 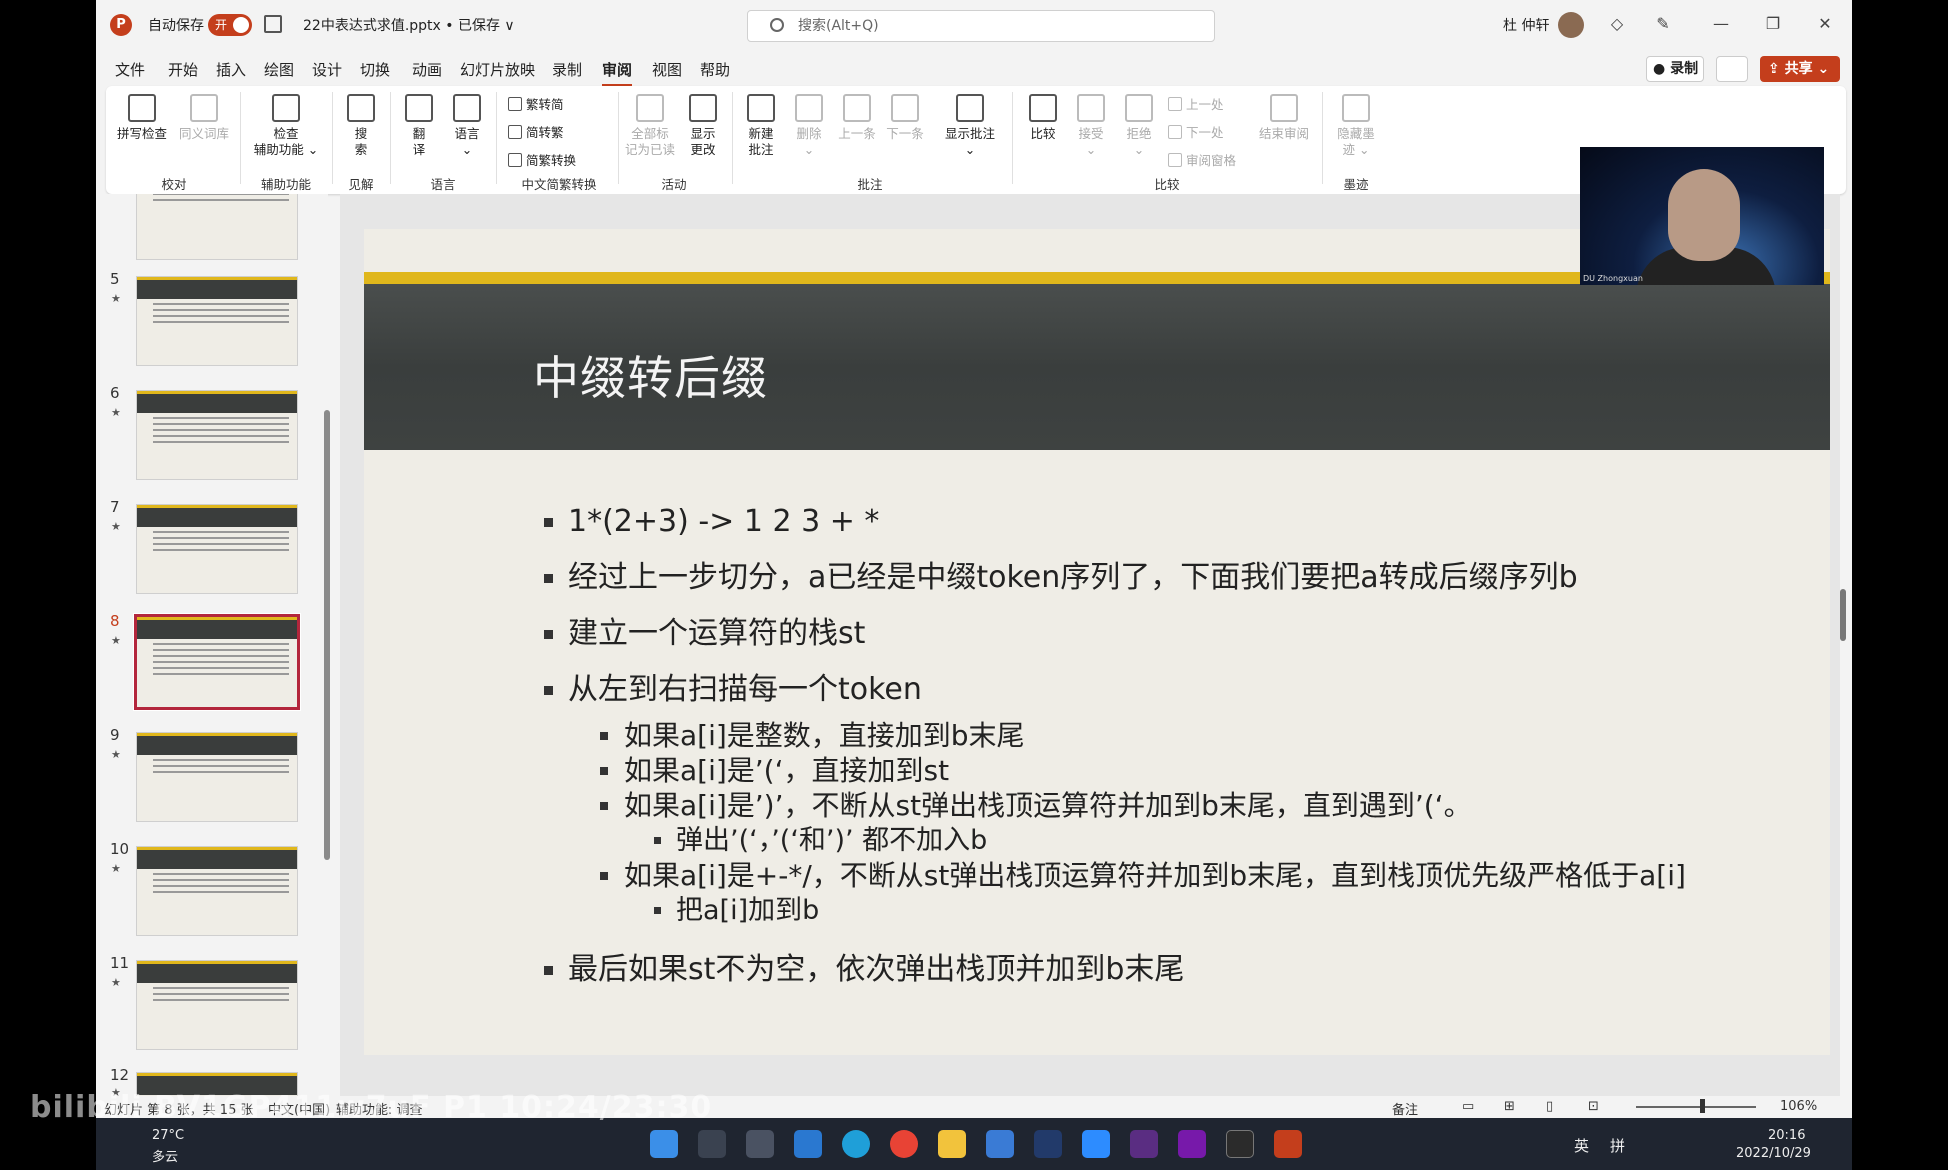 What do you see at coordinates (1043, 118) in the screenshot?
I see `compare-button: 比较` at bounding box center [1043, 118].